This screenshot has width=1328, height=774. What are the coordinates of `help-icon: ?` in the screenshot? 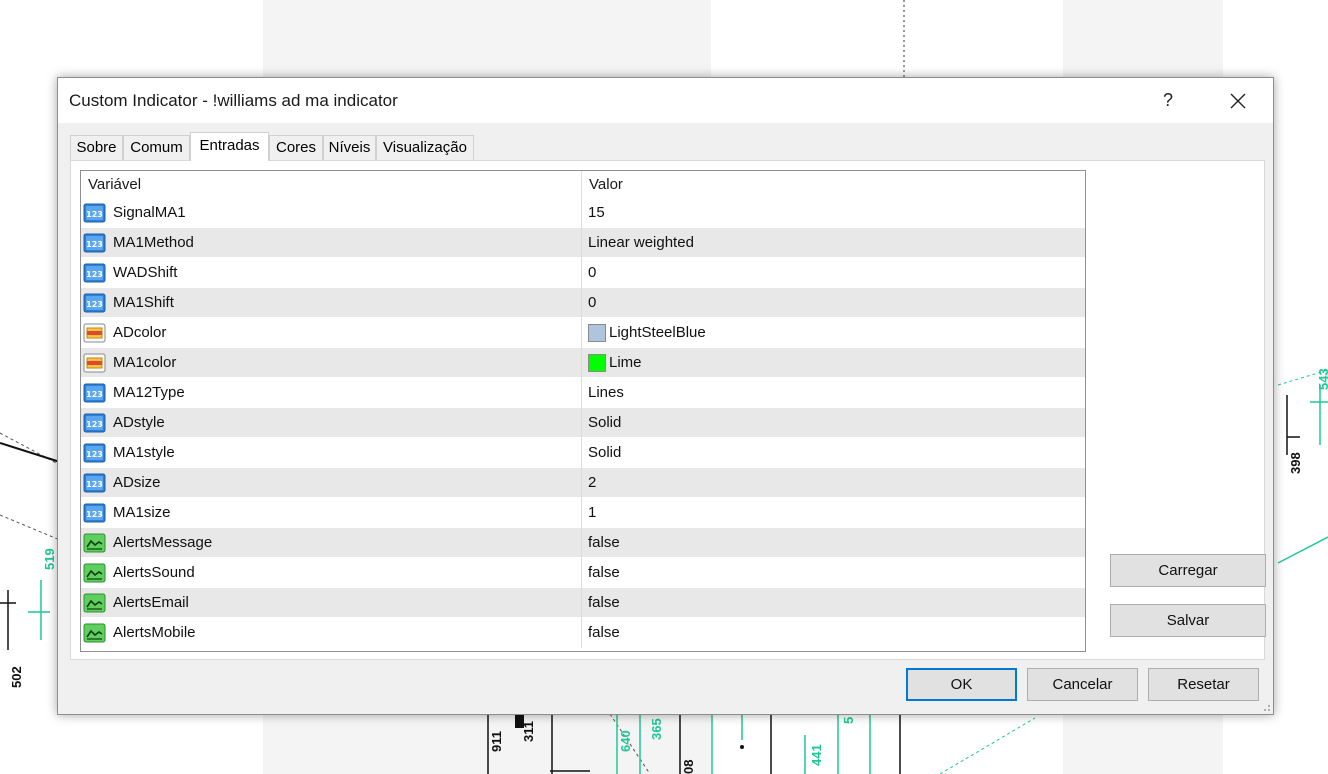 It's located at (1167, 100).